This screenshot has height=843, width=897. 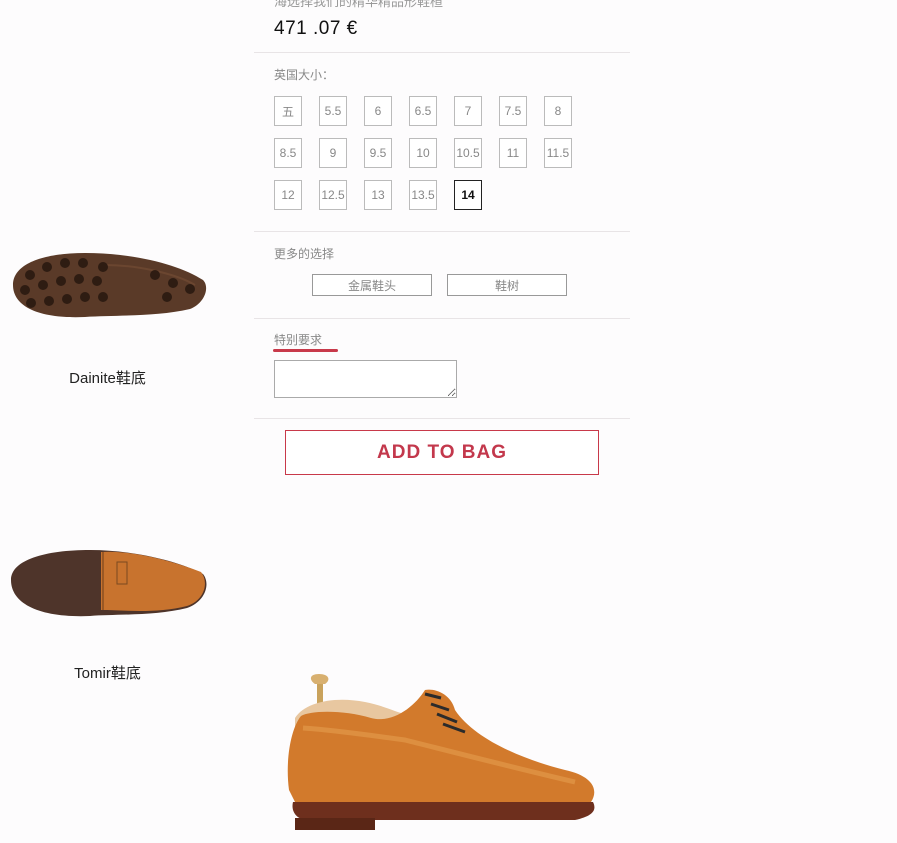 I want to click on special-request-label: 特别要求, so click(x=298, y=340).